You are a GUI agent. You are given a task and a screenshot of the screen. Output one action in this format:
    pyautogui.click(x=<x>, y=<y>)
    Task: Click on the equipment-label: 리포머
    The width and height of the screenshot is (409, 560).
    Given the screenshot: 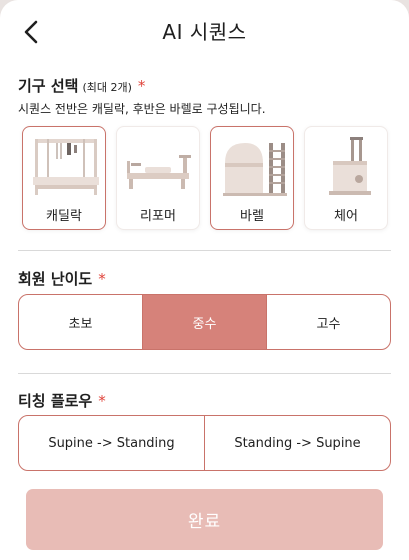 What is the action you would take?
    pyautogui.click(x=158, y=216)
    